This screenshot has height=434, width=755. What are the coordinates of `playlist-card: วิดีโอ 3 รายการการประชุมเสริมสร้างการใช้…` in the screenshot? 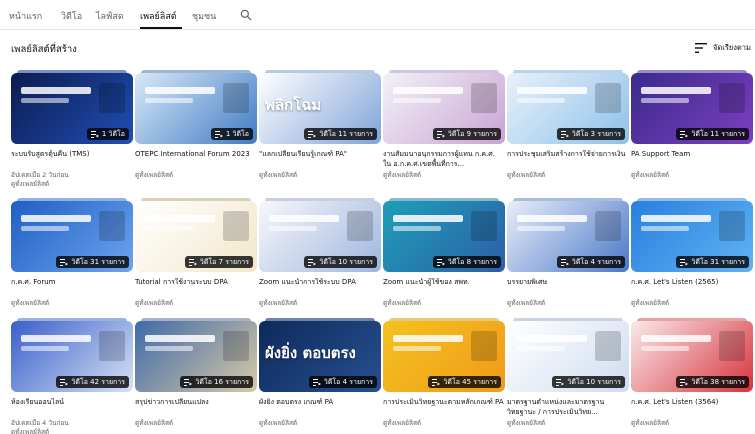 It's located at (568, 128).